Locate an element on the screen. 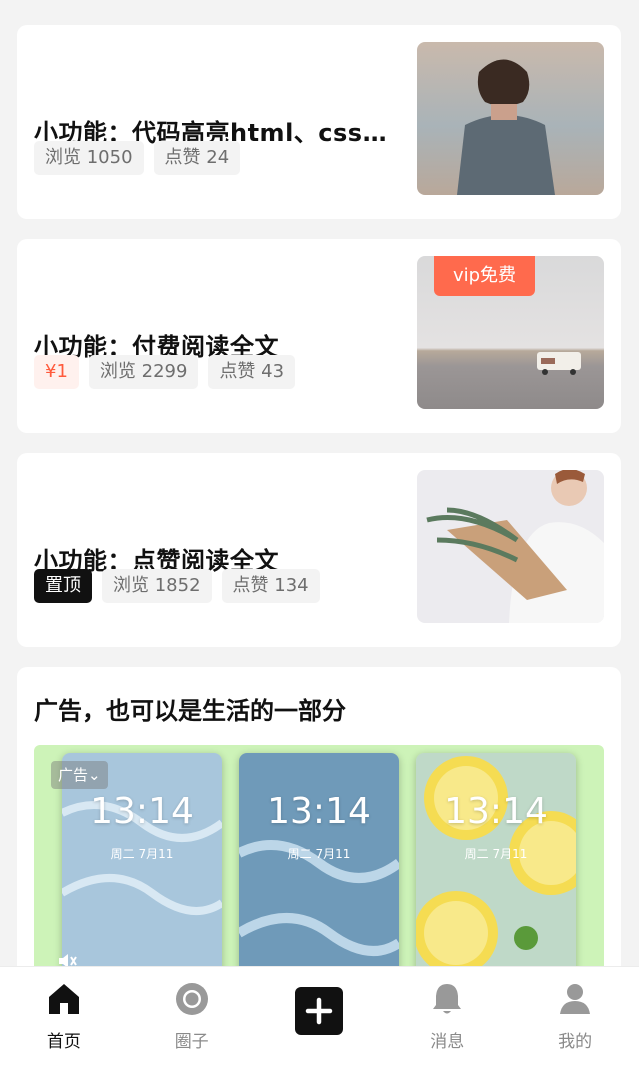 The height and width of the screenshot is (1075, 639). circle-icon is located at coordinates (191, 999).